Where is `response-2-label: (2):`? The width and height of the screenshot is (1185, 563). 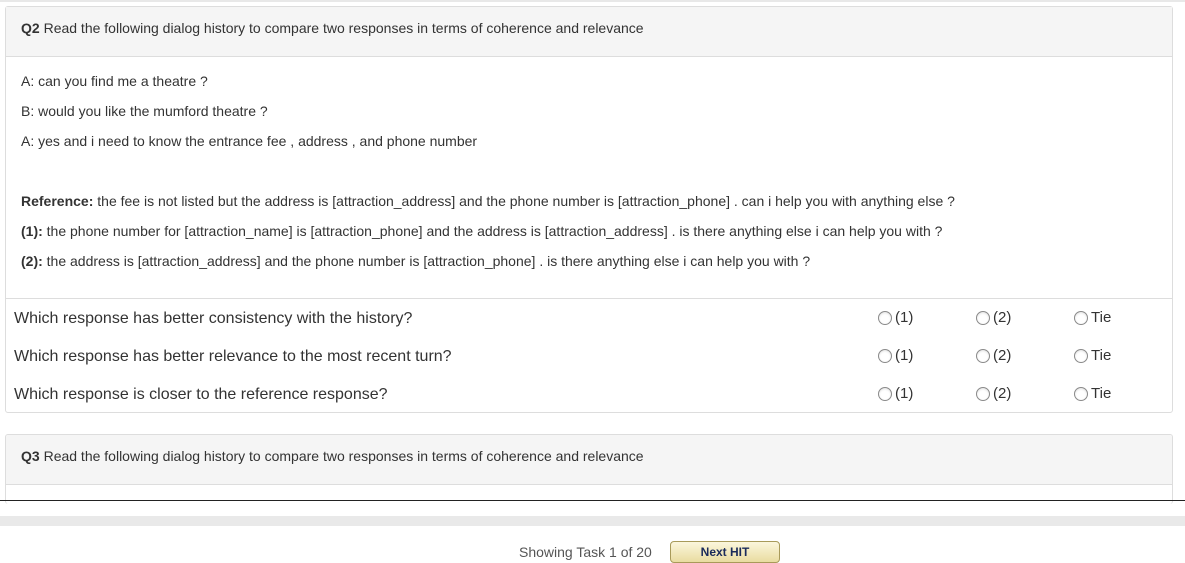 response-2-label: (2): is located at coordinates (32, 261).